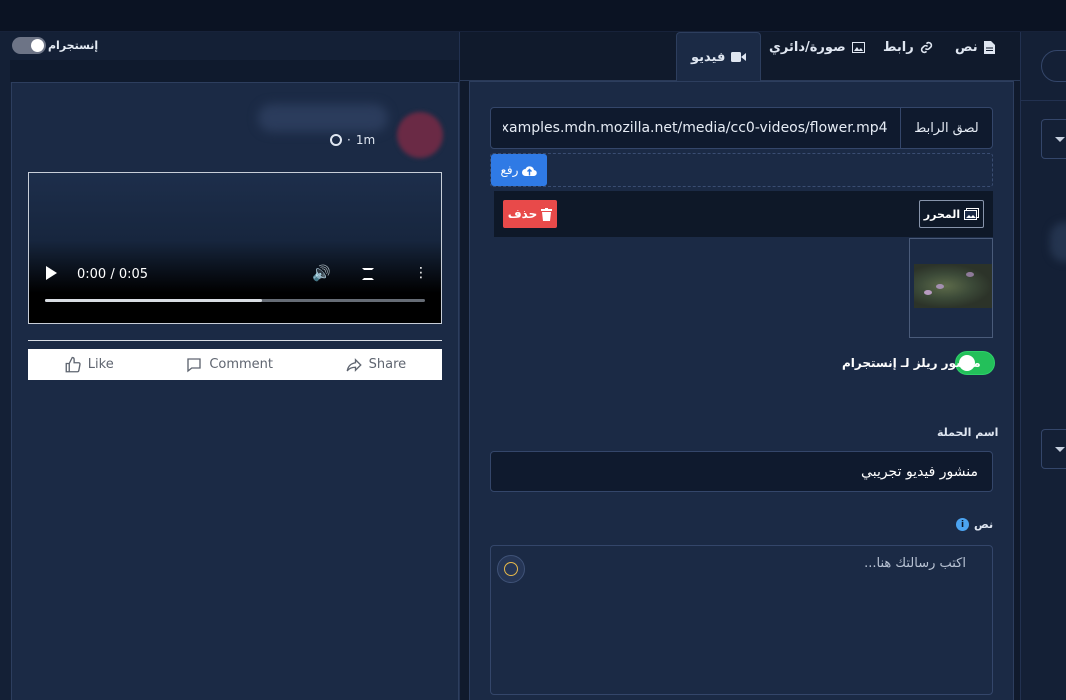 The height and width of the screenshot is (700, 1066). Describe the element at coordinates (741, 471) in the screenshot. I see `campaign-name-input` at that location.